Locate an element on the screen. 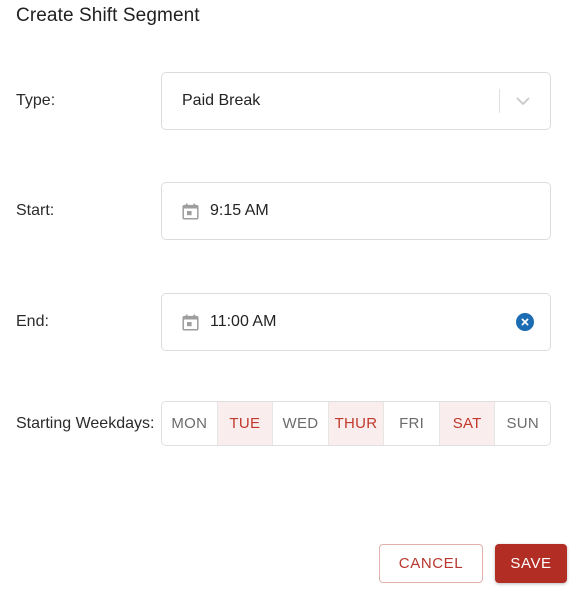 The width and height of the screenshot is (583, 593). weekday-cell-tue: TUE is located at coordinates (245, 423).